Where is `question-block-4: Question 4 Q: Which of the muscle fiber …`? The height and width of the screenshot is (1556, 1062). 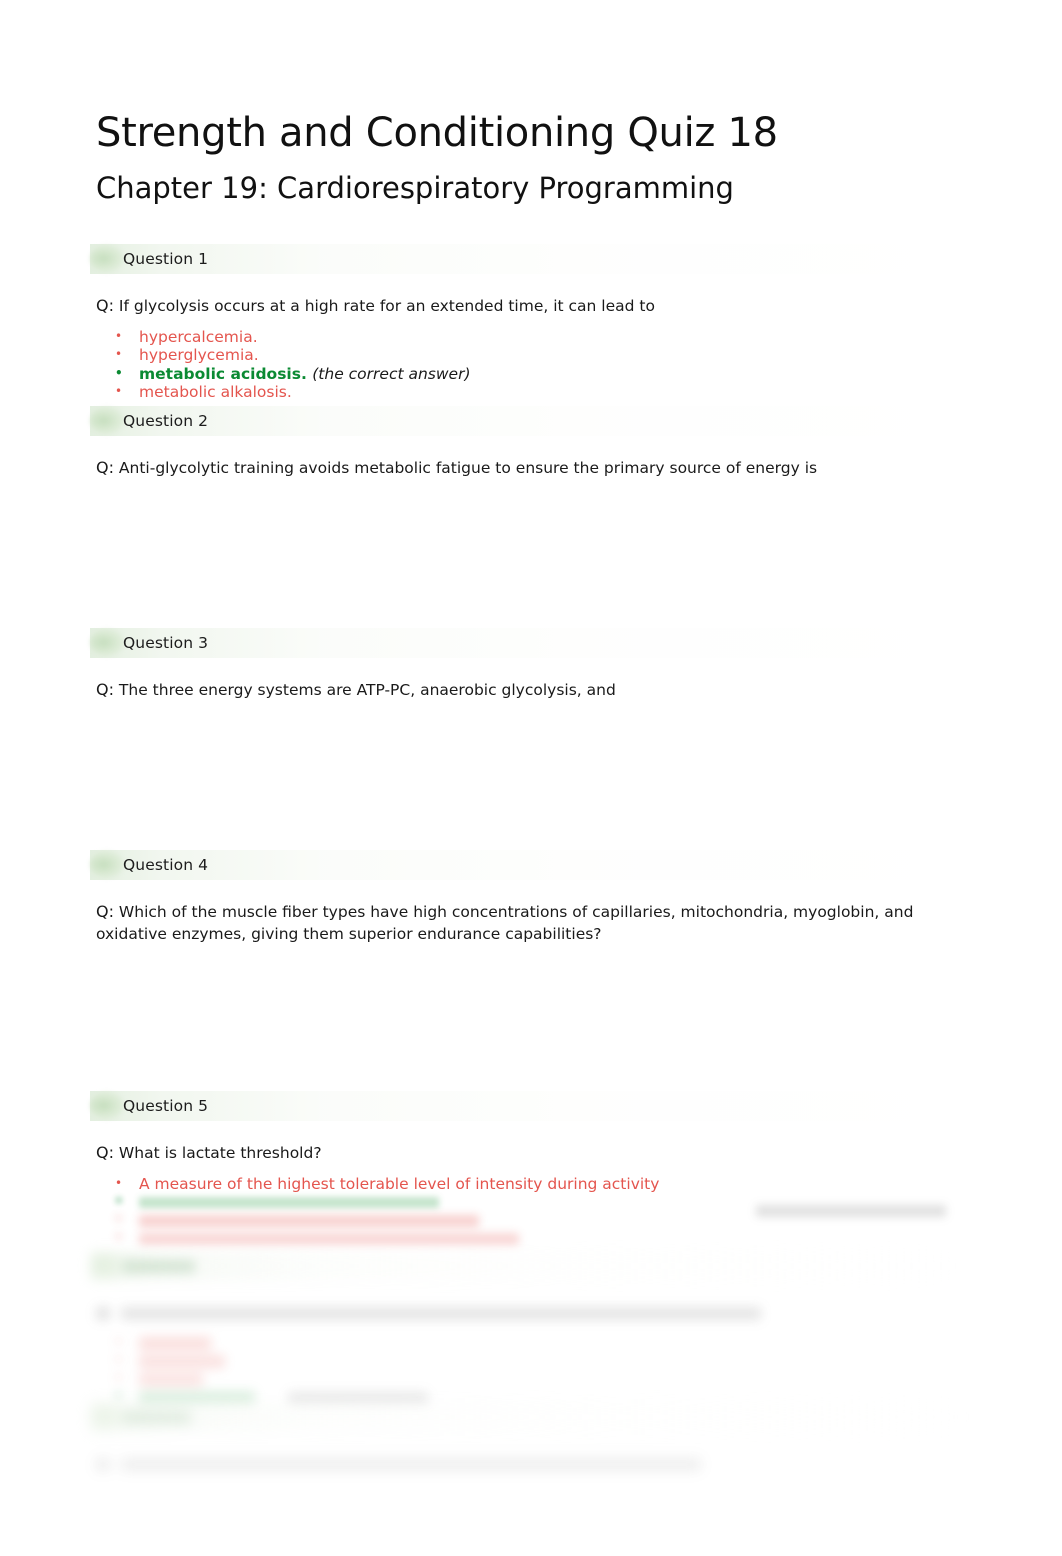 question-block-4: Question 4 Q: Which of the muscle fiber … is located at coordinates (529, 970).